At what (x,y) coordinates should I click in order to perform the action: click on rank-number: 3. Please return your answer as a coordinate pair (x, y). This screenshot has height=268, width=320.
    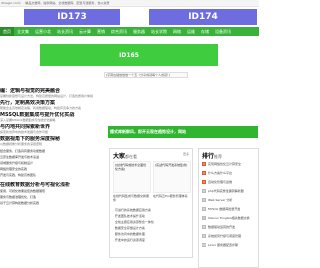
    Looking at the image, I should click on (204, 182).